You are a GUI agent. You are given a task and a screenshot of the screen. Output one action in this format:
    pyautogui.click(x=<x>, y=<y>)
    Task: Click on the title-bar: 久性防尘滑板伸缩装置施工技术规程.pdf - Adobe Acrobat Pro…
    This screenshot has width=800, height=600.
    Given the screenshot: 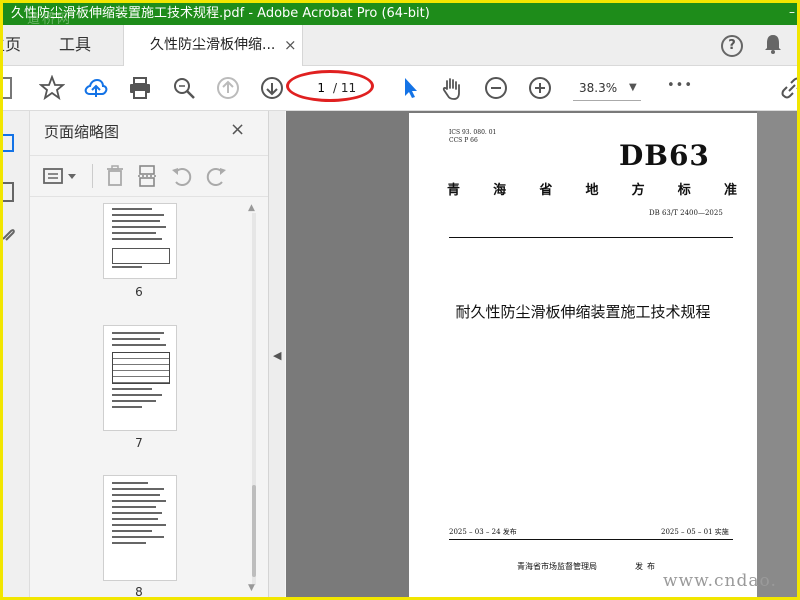 What is the action you would take?
    pyautogui.click(x=400, y=14)
    